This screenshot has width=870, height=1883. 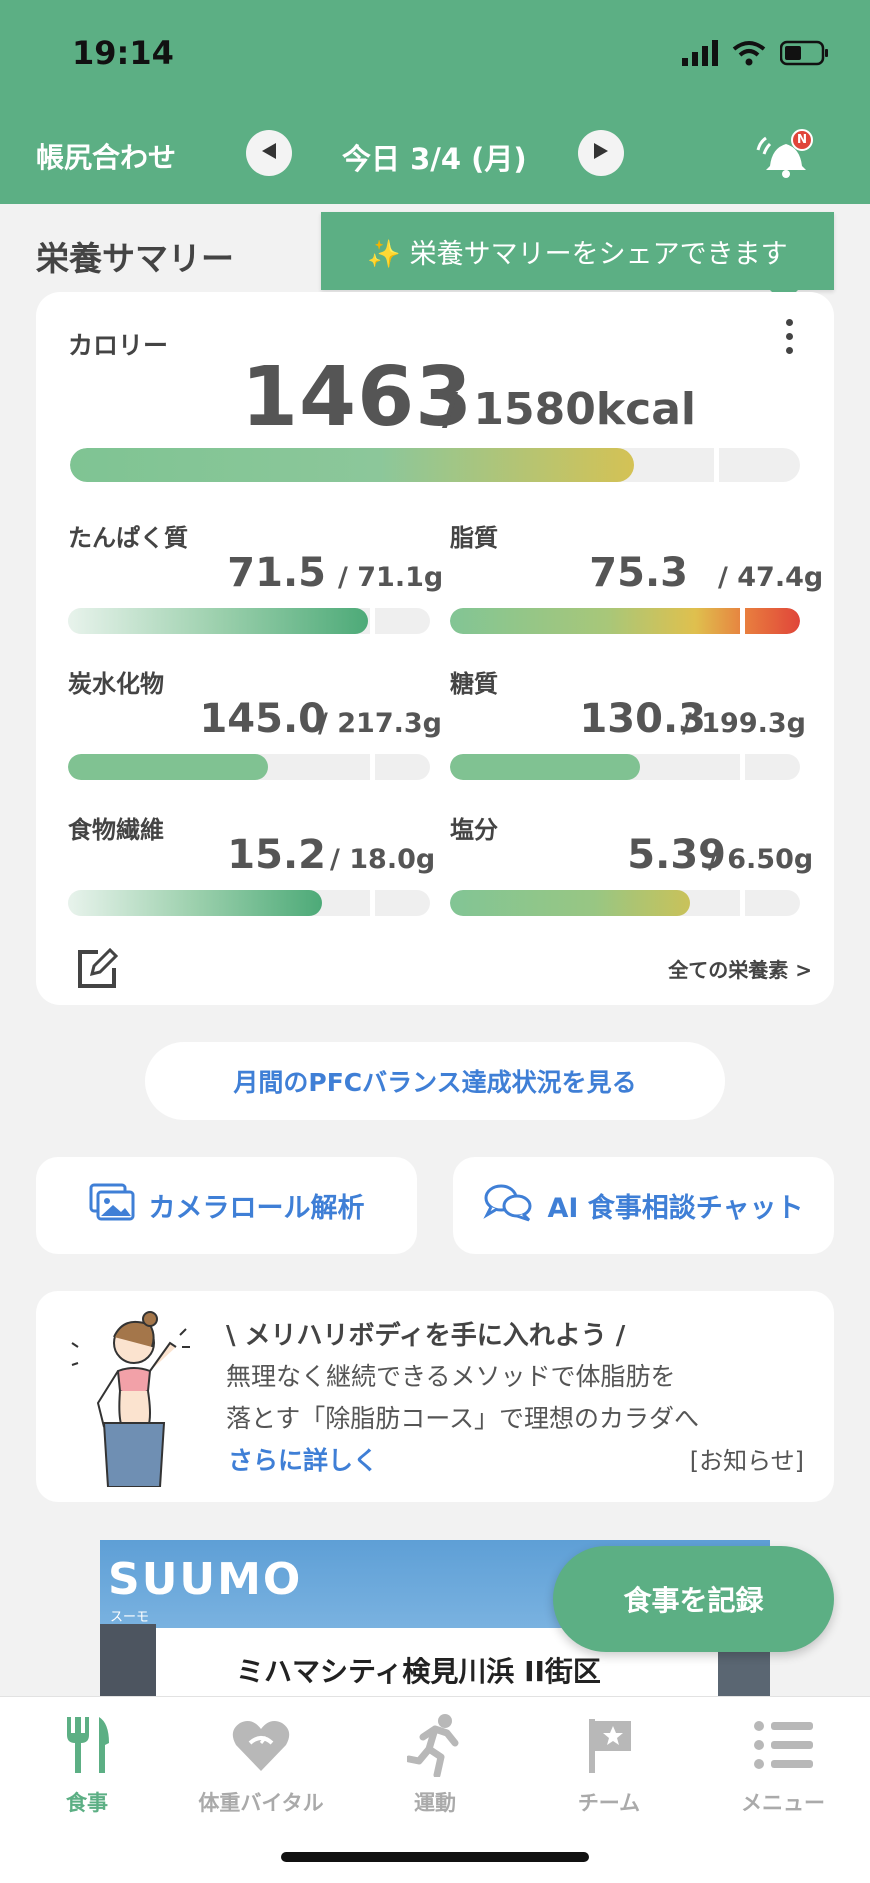 What do you see at coordinates (742, 903) in the screenshot?
I see `salt-target-tick` at bounding box center [742, 903].